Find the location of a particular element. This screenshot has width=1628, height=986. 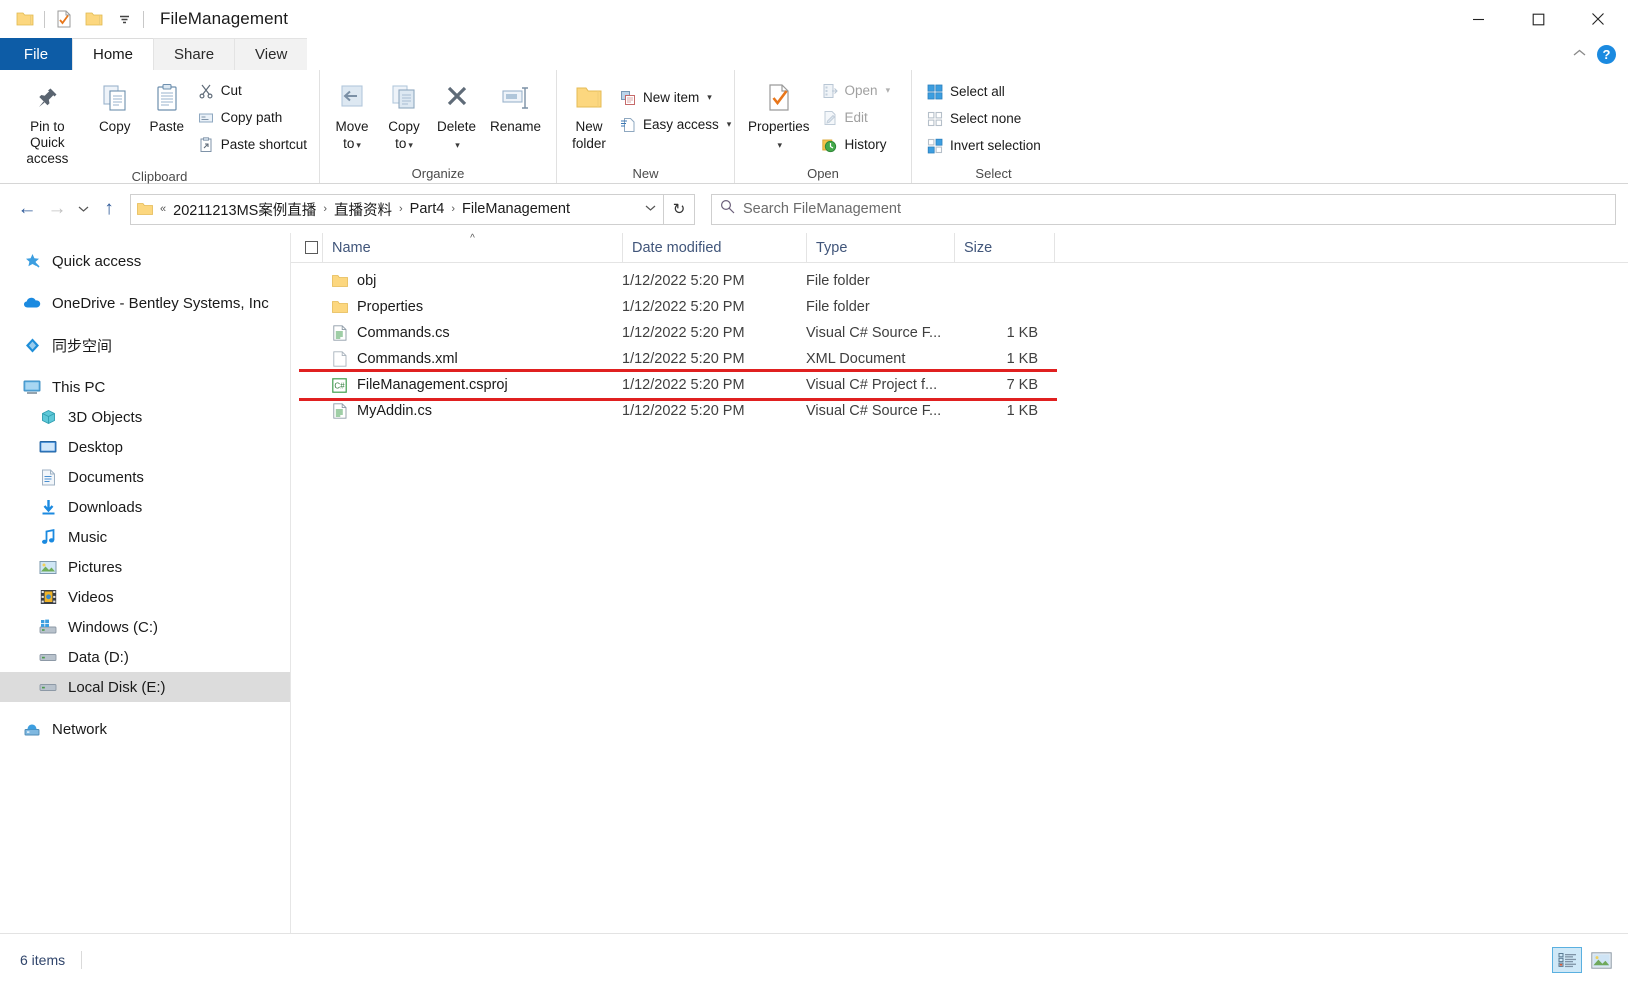

select-all-button: Select all is located at coordinates (984, 91).